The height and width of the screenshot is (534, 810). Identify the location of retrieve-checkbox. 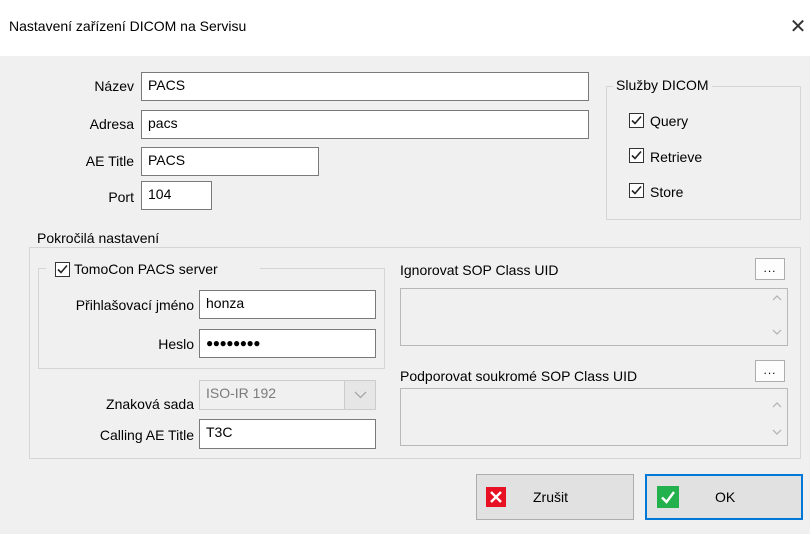
(636, 155).